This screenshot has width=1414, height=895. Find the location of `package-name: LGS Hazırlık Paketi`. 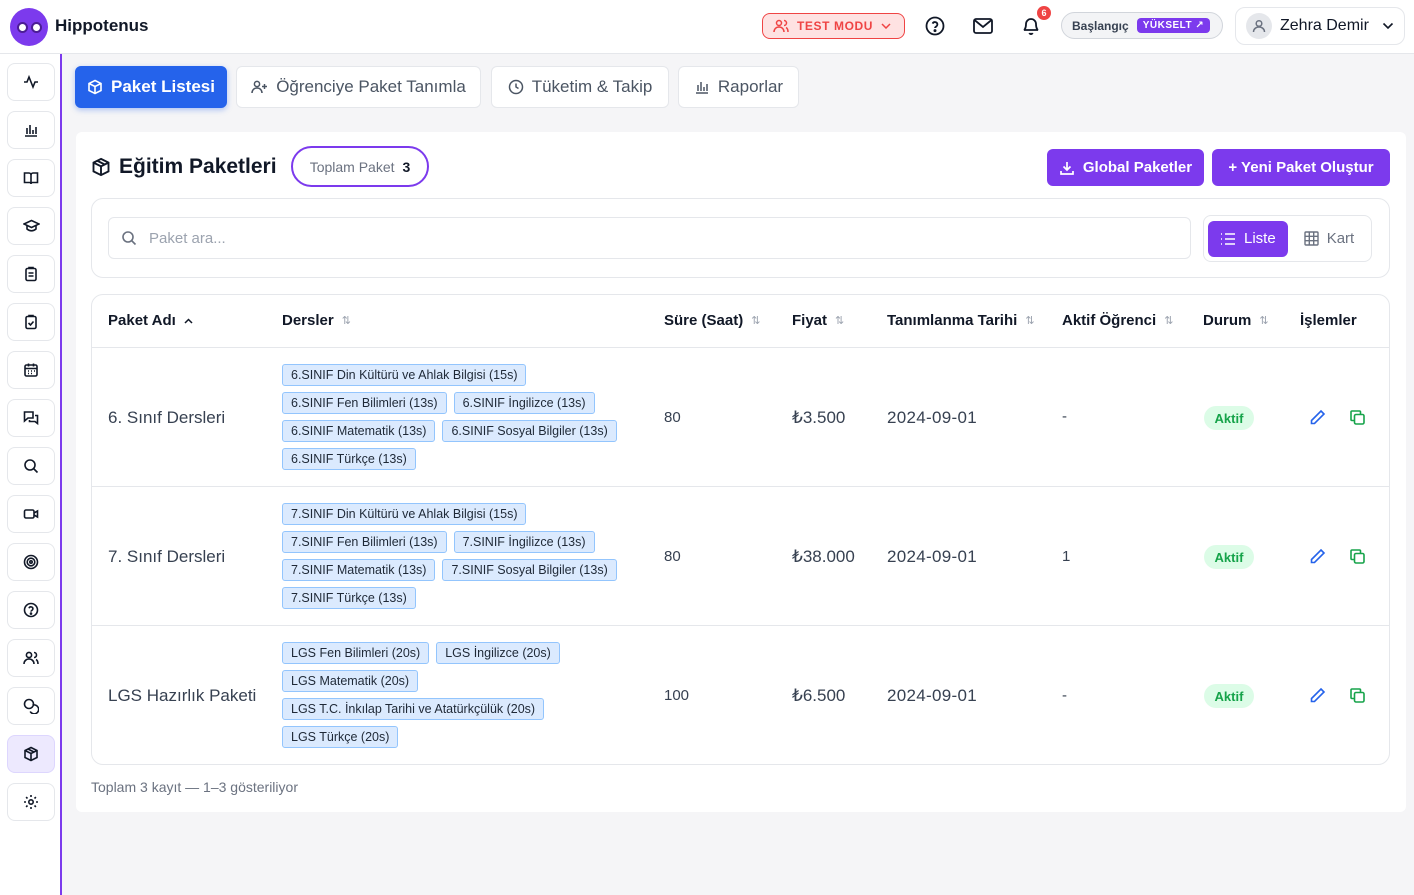

package-name: LGS Hazırlık Paketi is located at coordinates (182, 695).